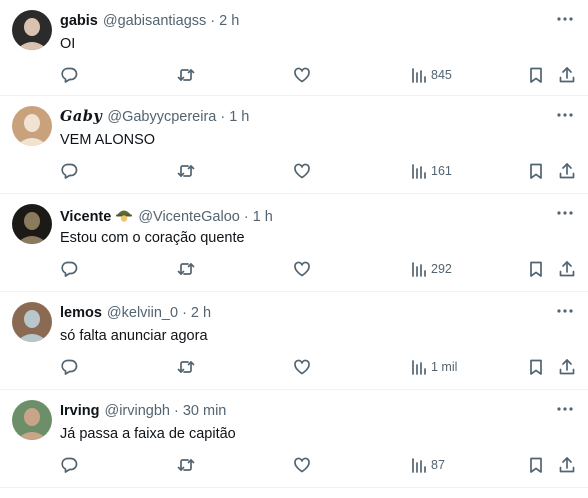 The width and height of the screenshot is (588, 498). What do you see at coordinates (124, 216) in the screenshot?
I see `soldier-helmet-icon` at bounding box center [124, 216].